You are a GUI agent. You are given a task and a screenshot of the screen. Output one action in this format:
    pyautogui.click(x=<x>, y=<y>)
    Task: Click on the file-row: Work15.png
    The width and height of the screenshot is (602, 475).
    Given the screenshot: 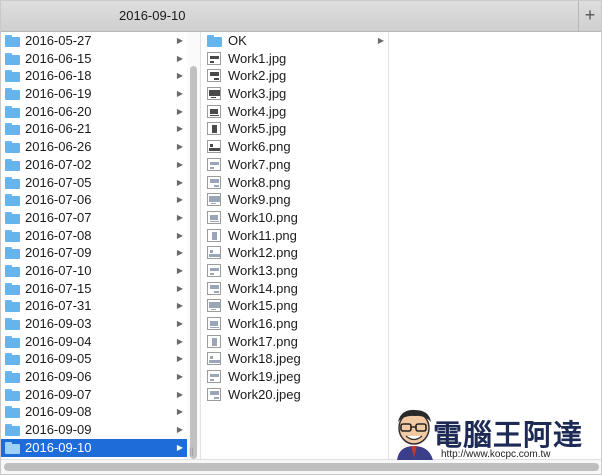 What is the action you would take?
    pyautogui.click(x=294, y=306)
    